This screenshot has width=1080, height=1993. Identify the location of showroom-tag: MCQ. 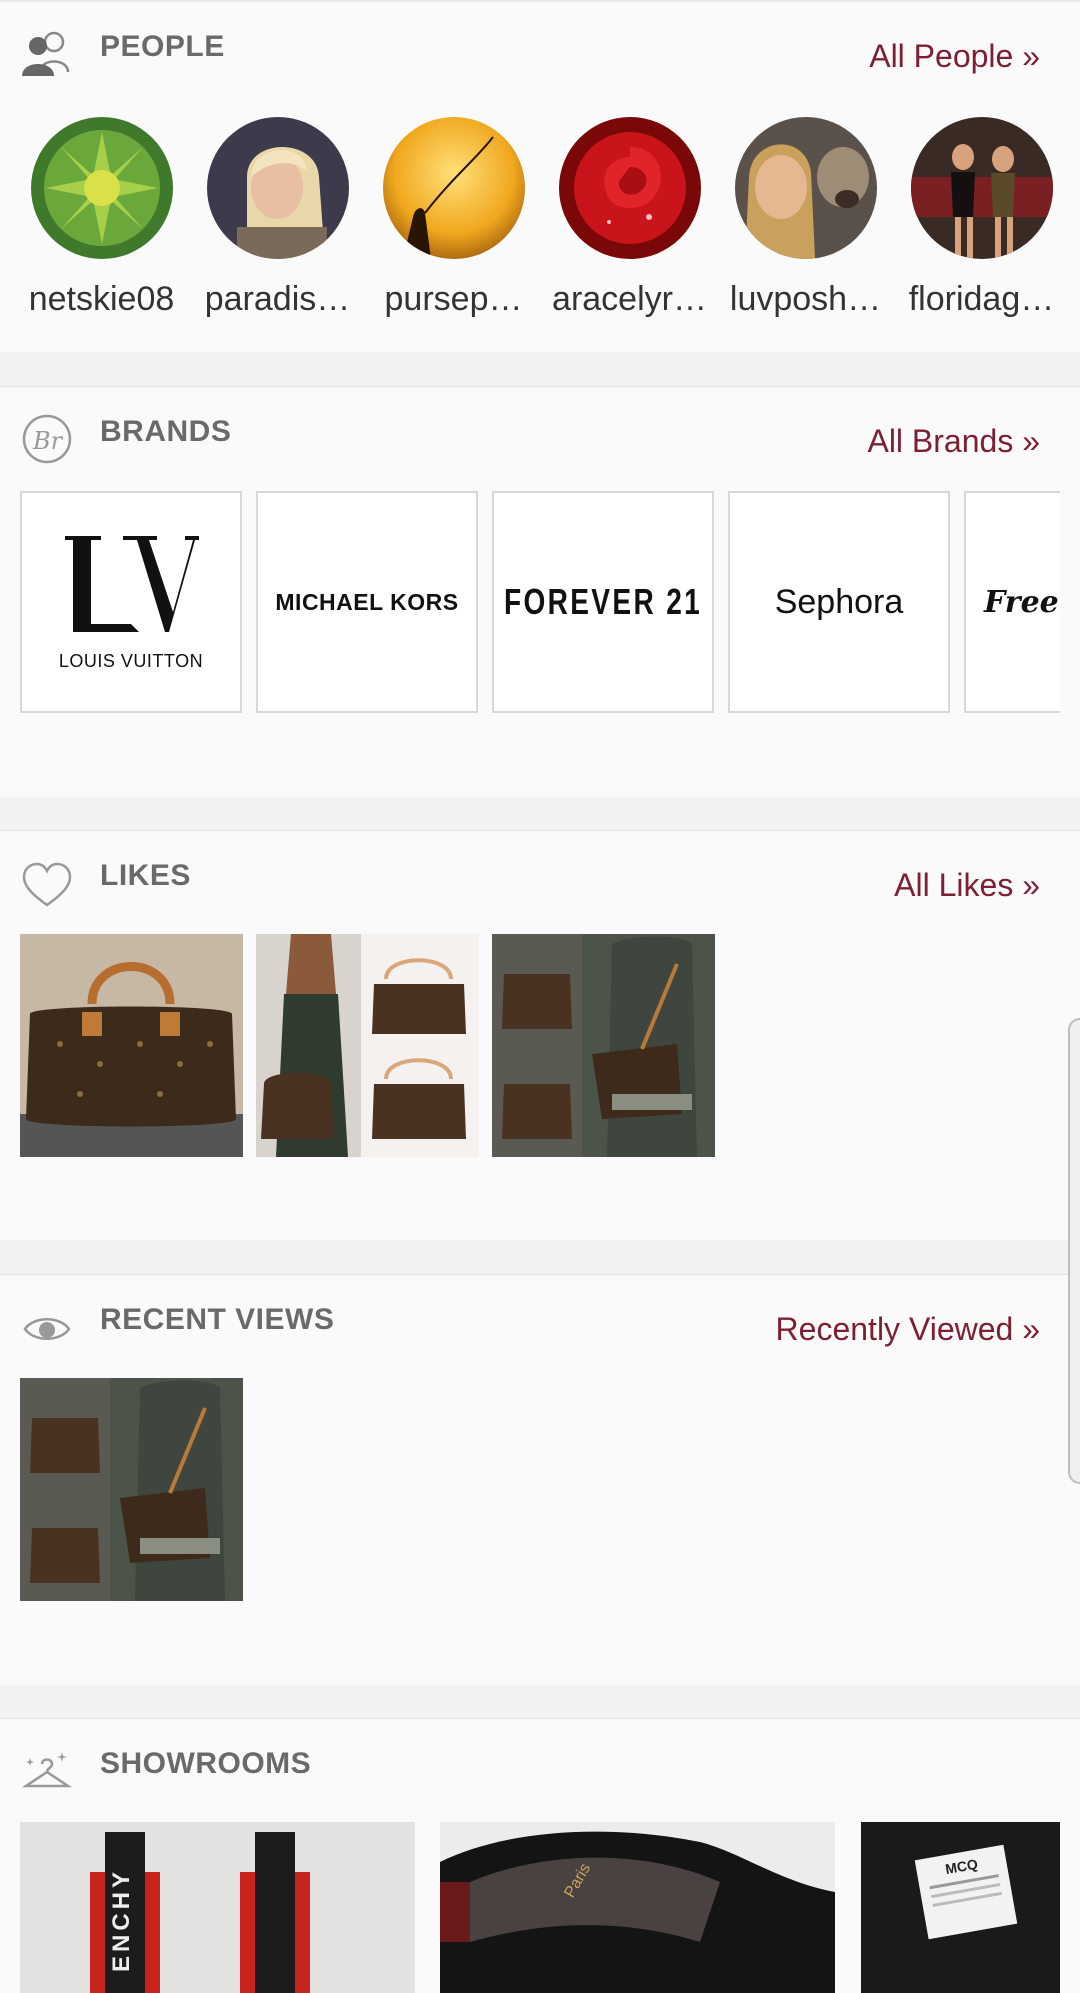
(966, 1892).